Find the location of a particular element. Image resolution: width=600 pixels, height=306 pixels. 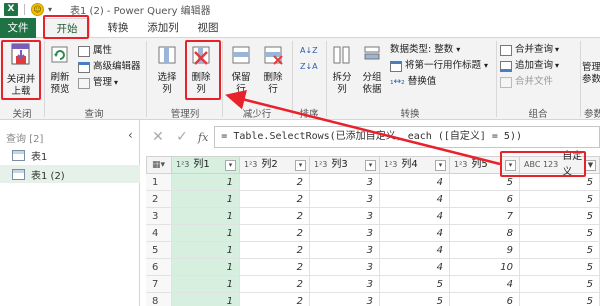

quick-access-dropdown-icon: ▾ is located at coordinates (50, 9).